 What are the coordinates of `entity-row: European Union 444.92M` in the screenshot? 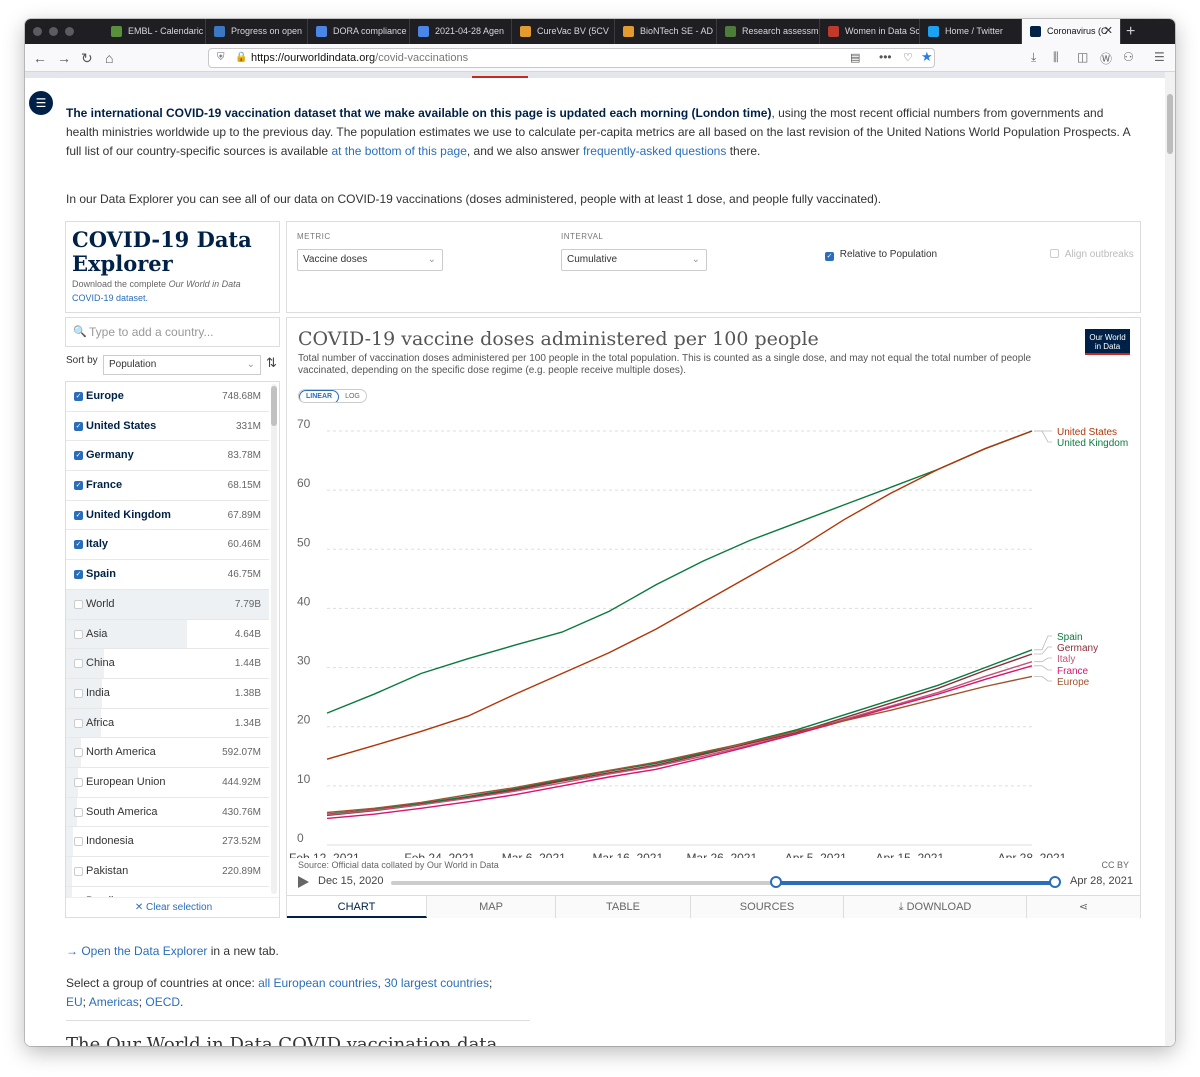 It's located at (167, 782).